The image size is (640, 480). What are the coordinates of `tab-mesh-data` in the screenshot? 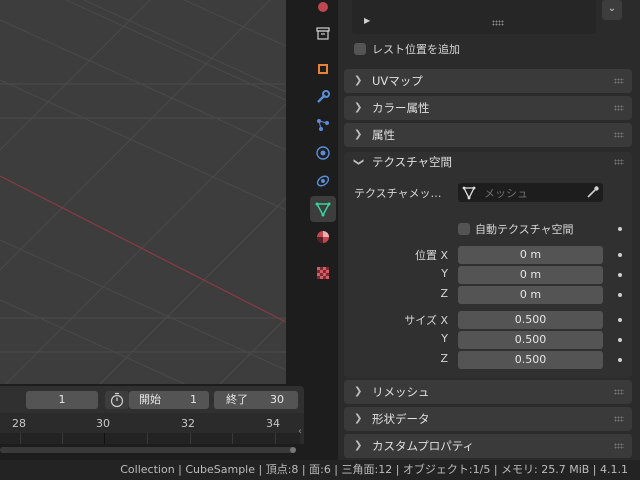 It's located at (323, 209).